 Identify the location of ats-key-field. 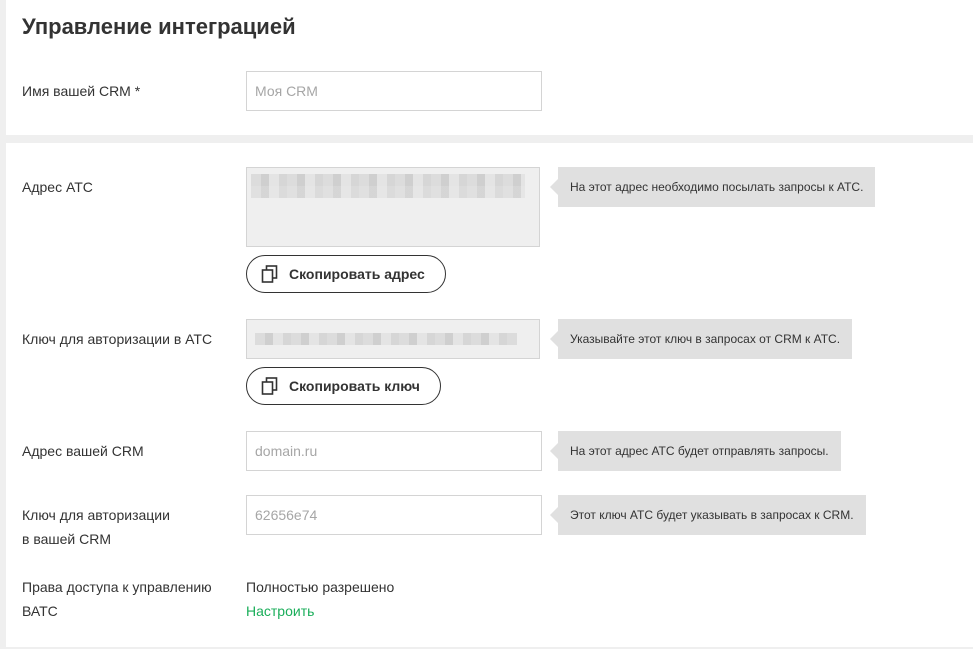
(393, 339).